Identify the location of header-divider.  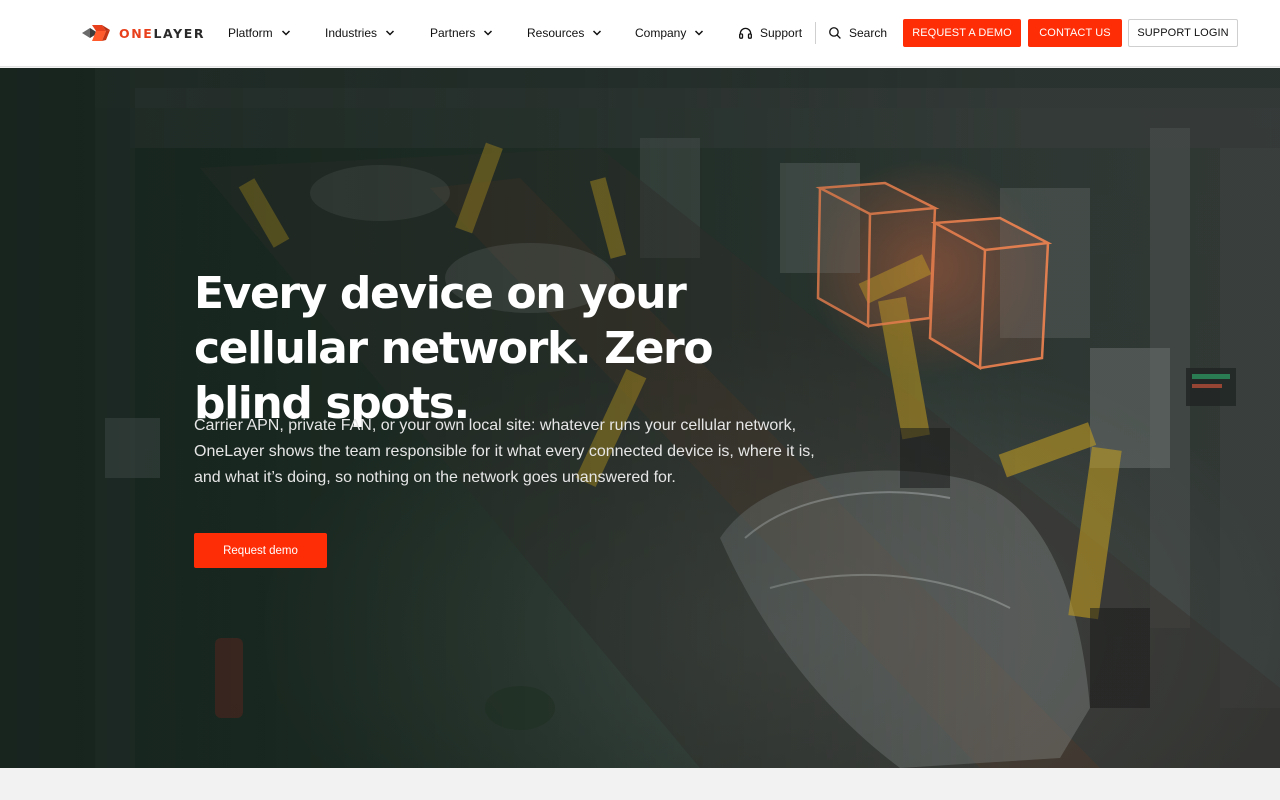
(815, 33).